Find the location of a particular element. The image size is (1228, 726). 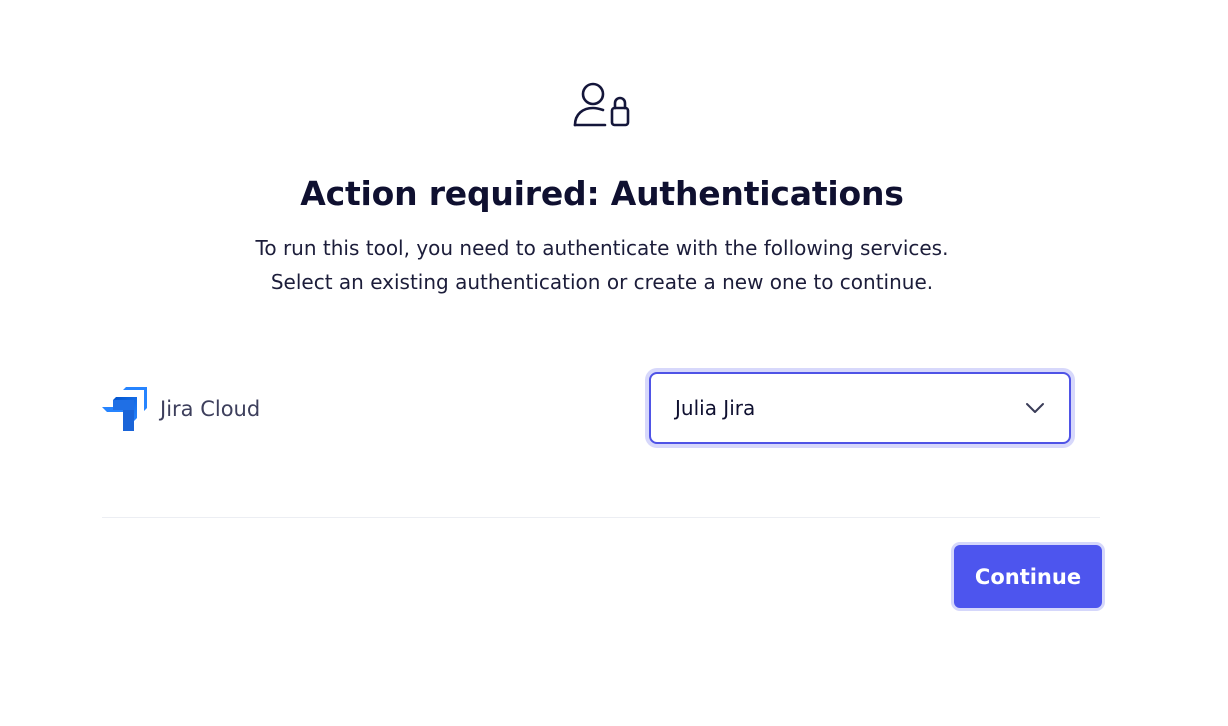

continue-button: Continue is located at coordinates (1028, 576).